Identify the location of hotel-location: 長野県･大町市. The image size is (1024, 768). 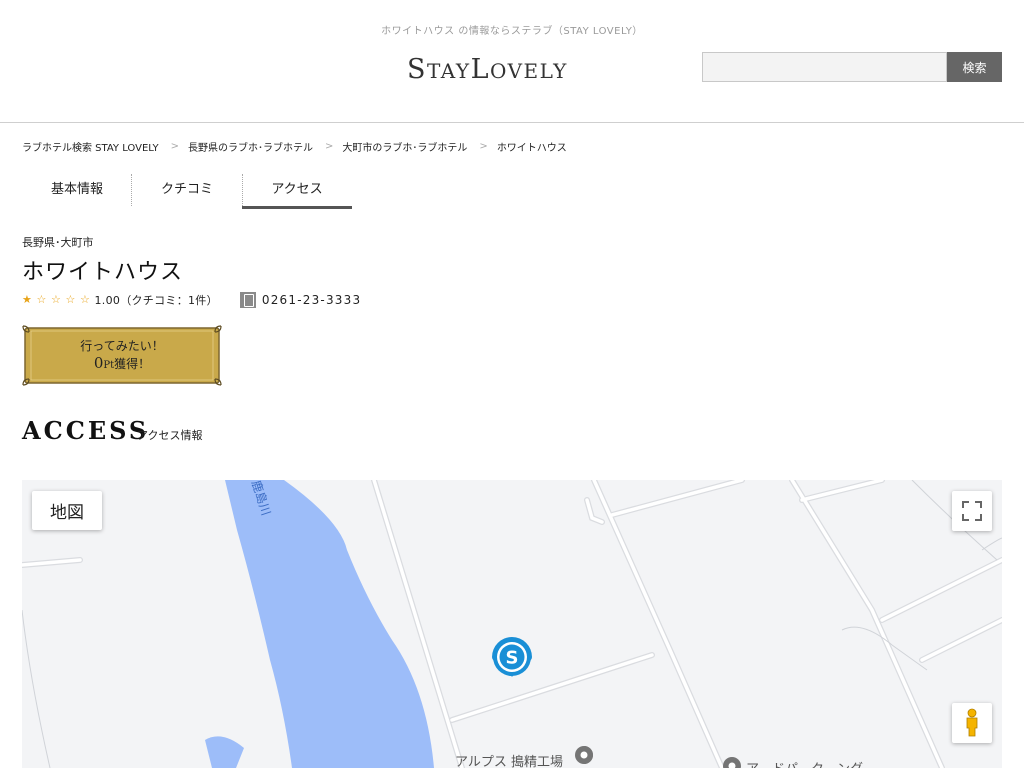
(58, 242).